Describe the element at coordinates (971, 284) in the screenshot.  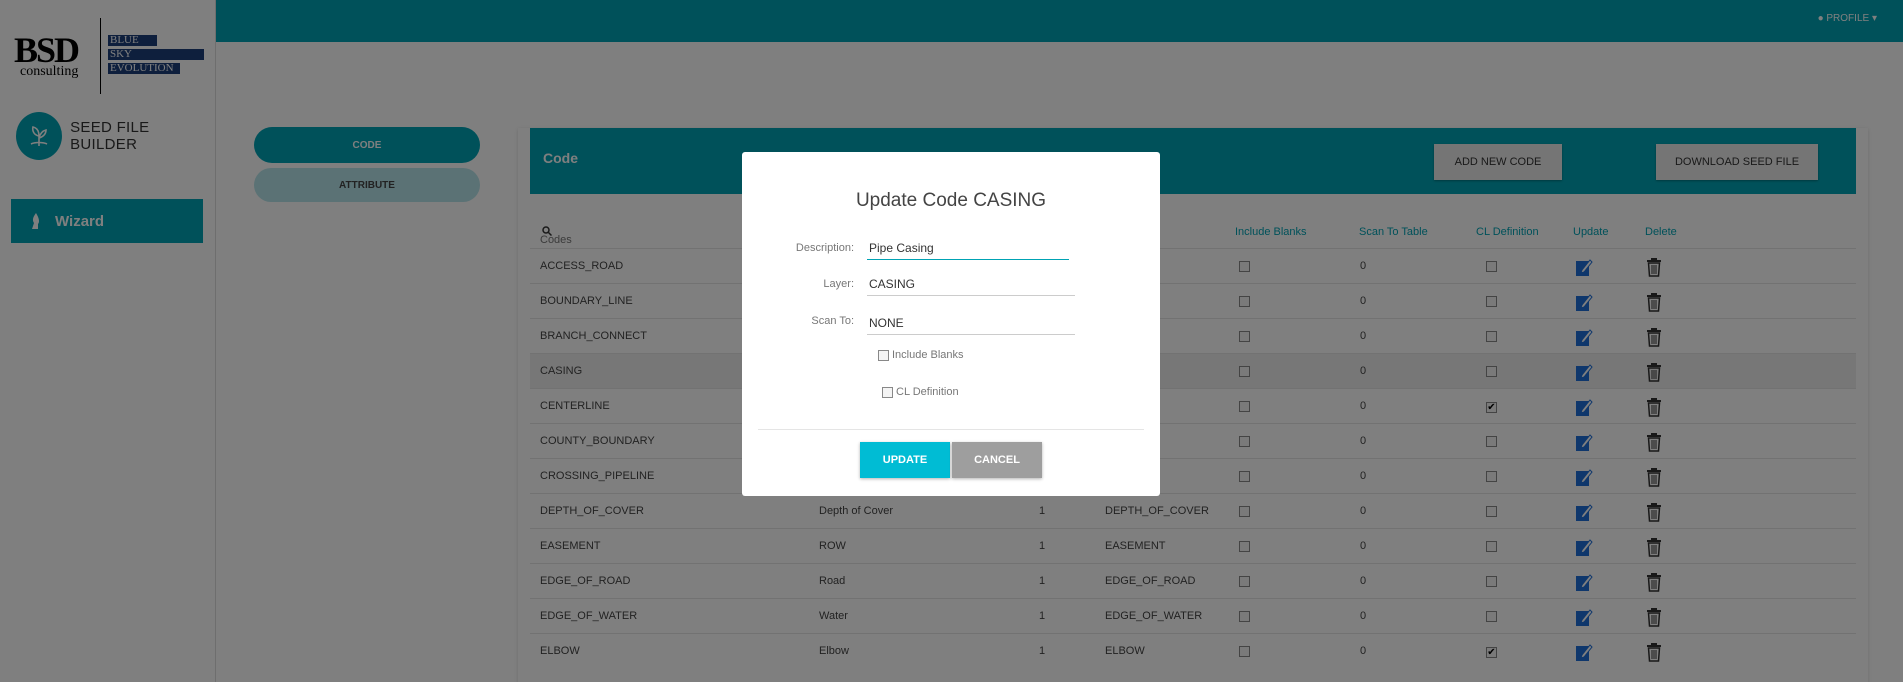
I see `layer-field` at that location.